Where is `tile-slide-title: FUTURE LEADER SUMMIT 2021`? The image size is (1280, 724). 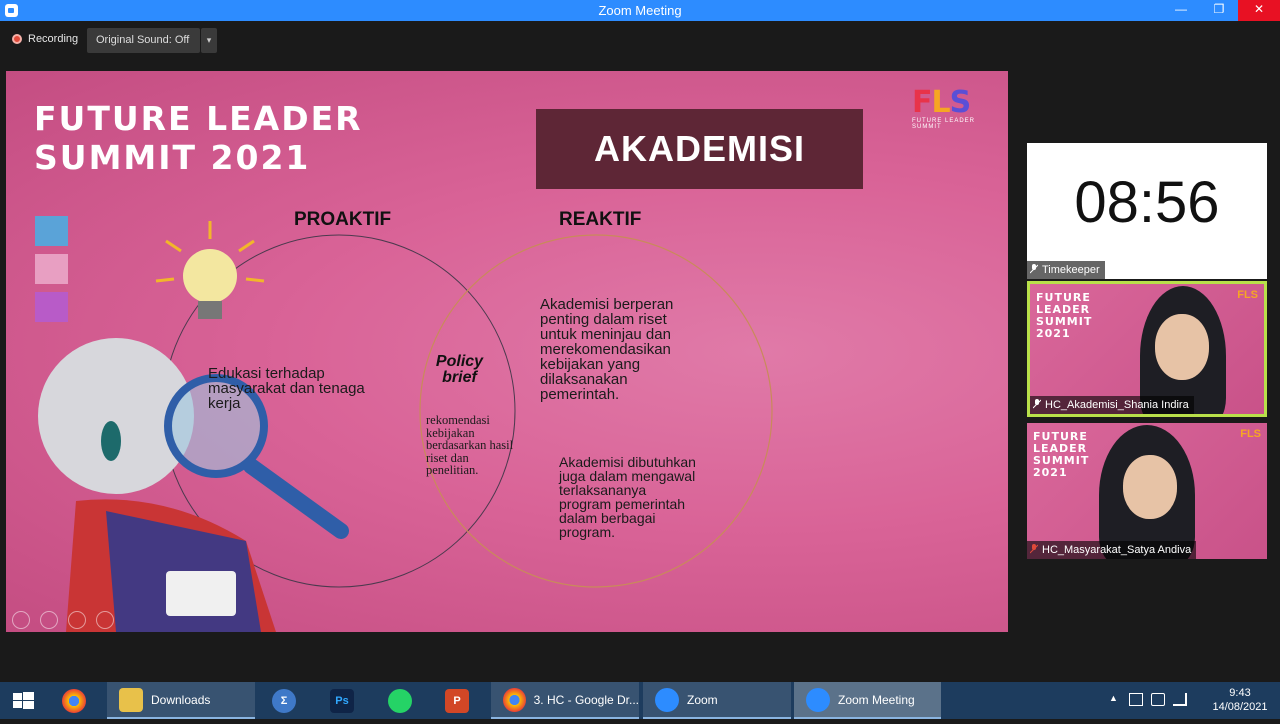 tile-slide-title: FUTURE LEADER SUMMIT 2021 is located at coordinates (1064, 315).